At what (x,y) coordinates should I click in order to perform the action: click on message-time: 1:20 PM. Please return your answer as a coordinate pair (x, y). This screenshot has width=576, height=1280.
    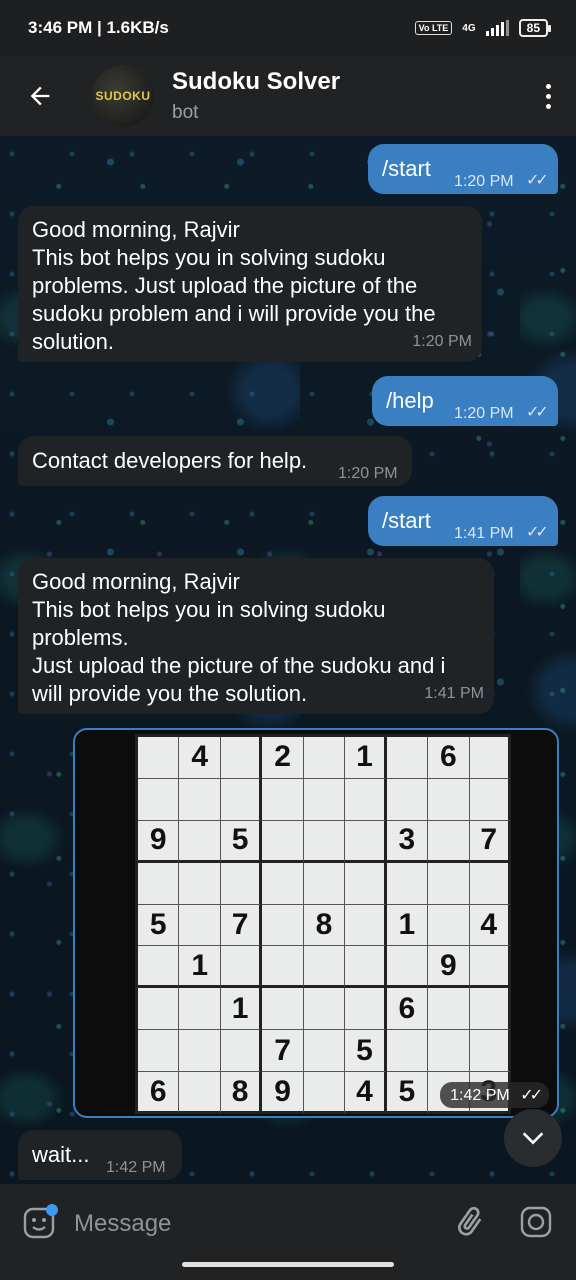
    Looking at the image, I should click on (484, 181).